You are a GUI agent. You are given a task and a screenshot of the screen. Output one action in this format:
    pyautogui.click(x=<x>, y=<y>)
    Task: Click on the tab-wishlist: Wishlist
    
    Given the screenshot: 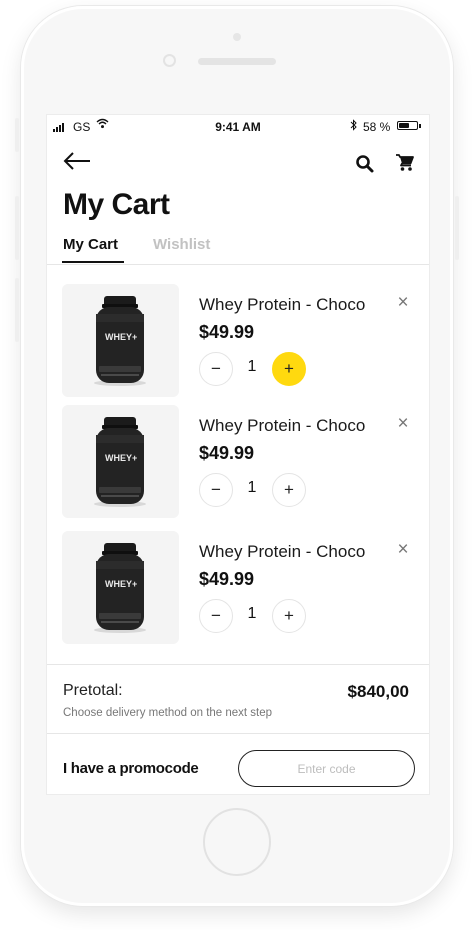 What is the action you would take?
    pyautogui.click(x=181, y=244)
    